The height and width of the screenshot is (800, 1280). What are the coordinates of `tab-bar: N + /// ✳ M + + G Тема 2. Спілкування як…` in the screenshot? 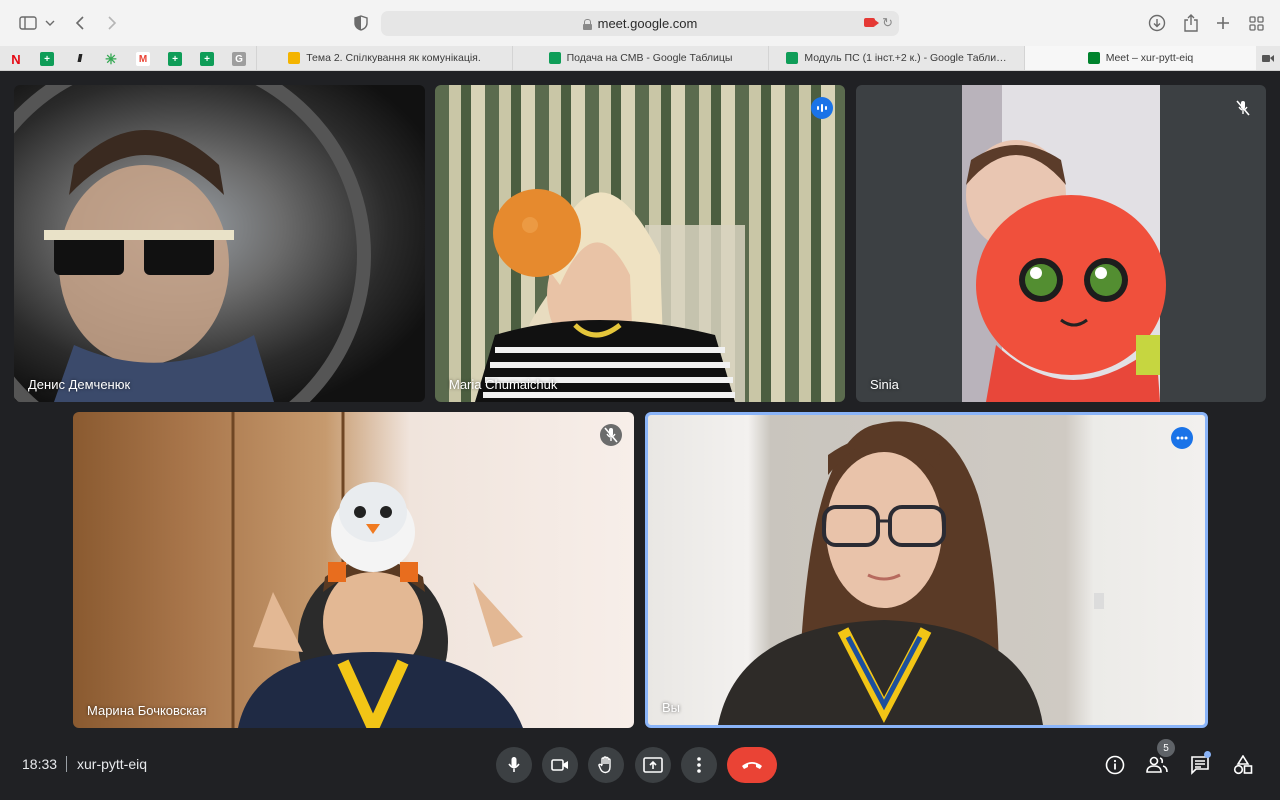 It's located at (640, 58).